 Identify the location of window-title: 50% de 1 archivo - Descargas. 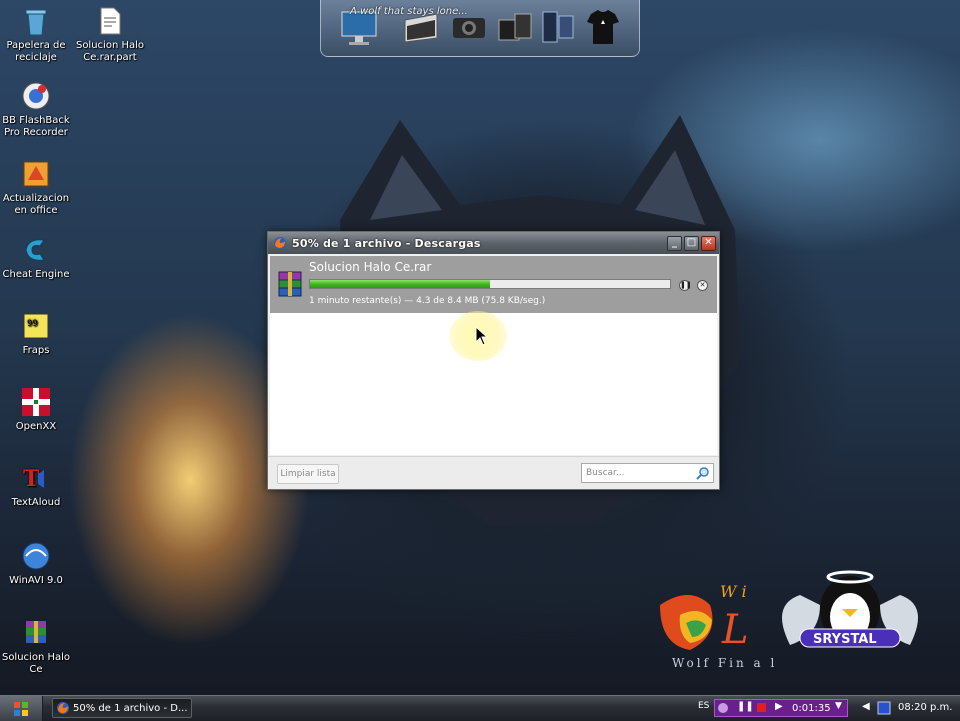
(386, 243).